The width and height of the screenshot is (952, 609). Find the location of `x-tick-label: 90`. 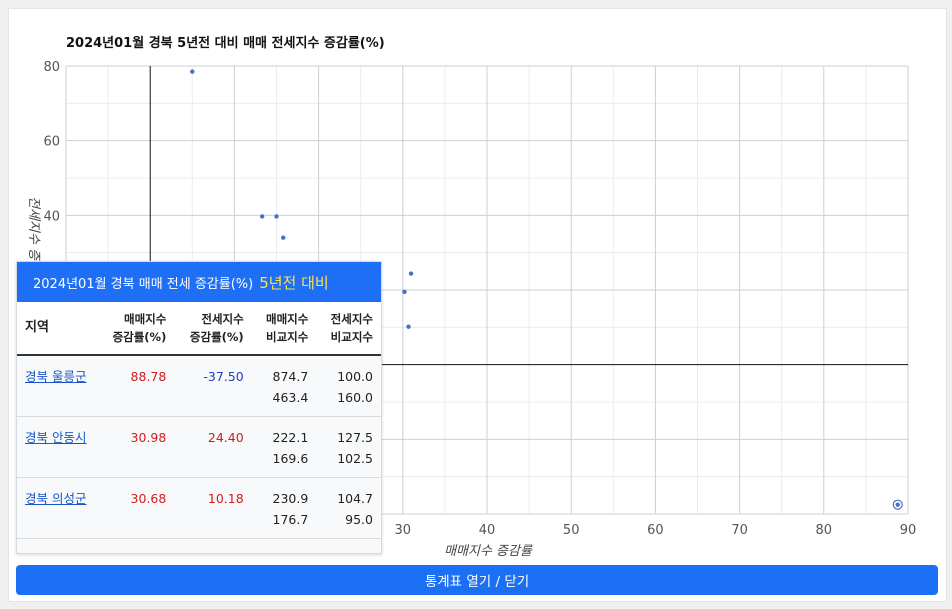

x-tick-label: 90 is located at coordinates (908, 530).